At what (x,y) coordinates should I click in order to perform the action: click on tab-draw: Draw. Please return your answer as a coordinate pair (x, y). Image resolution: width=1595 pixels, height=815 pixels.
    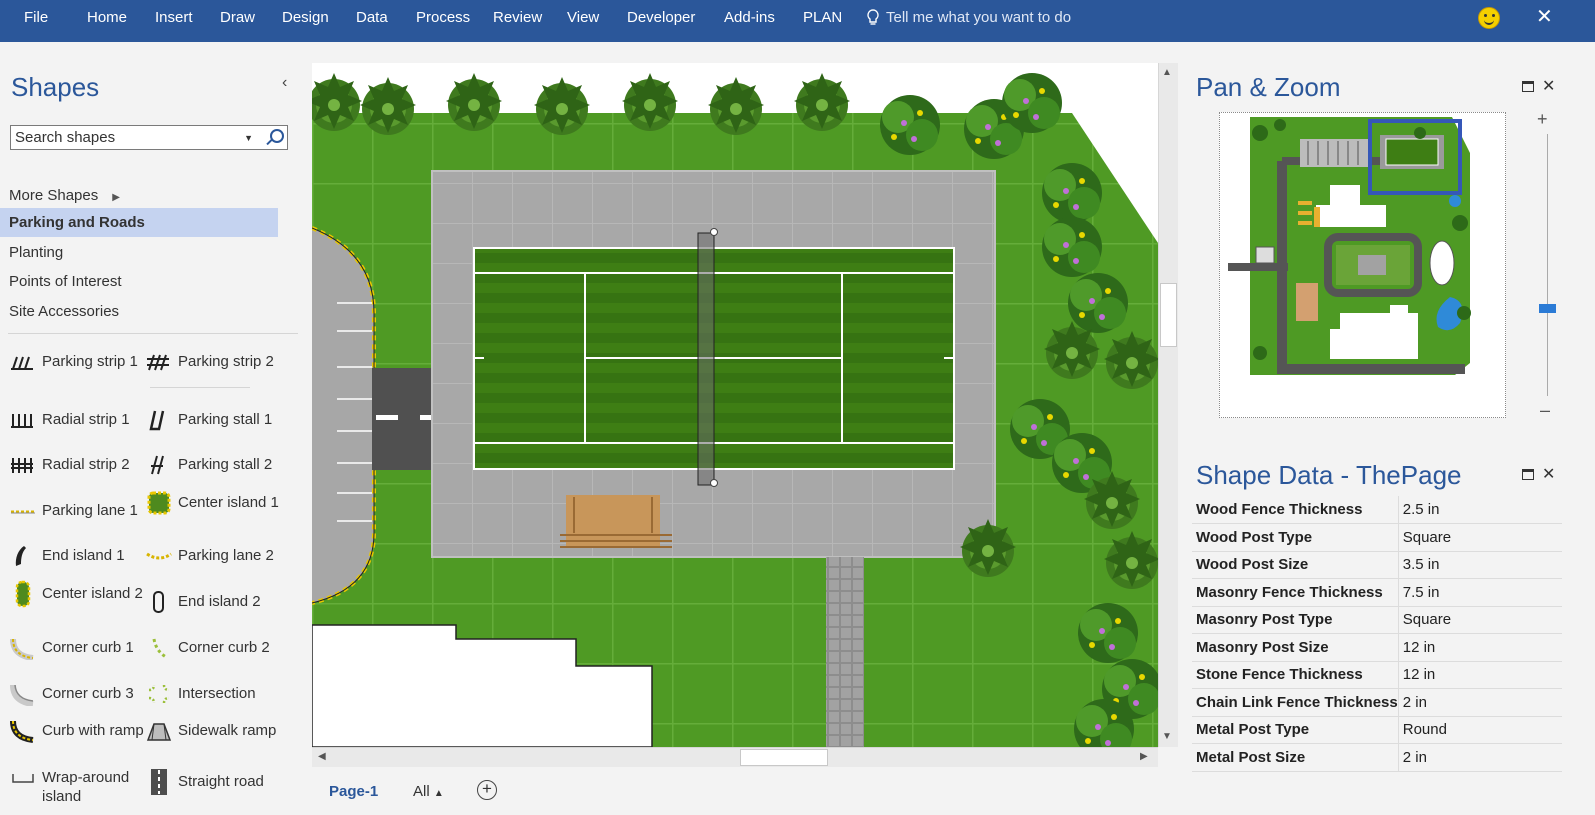
    Looking at the image, I should click on (237, 18).